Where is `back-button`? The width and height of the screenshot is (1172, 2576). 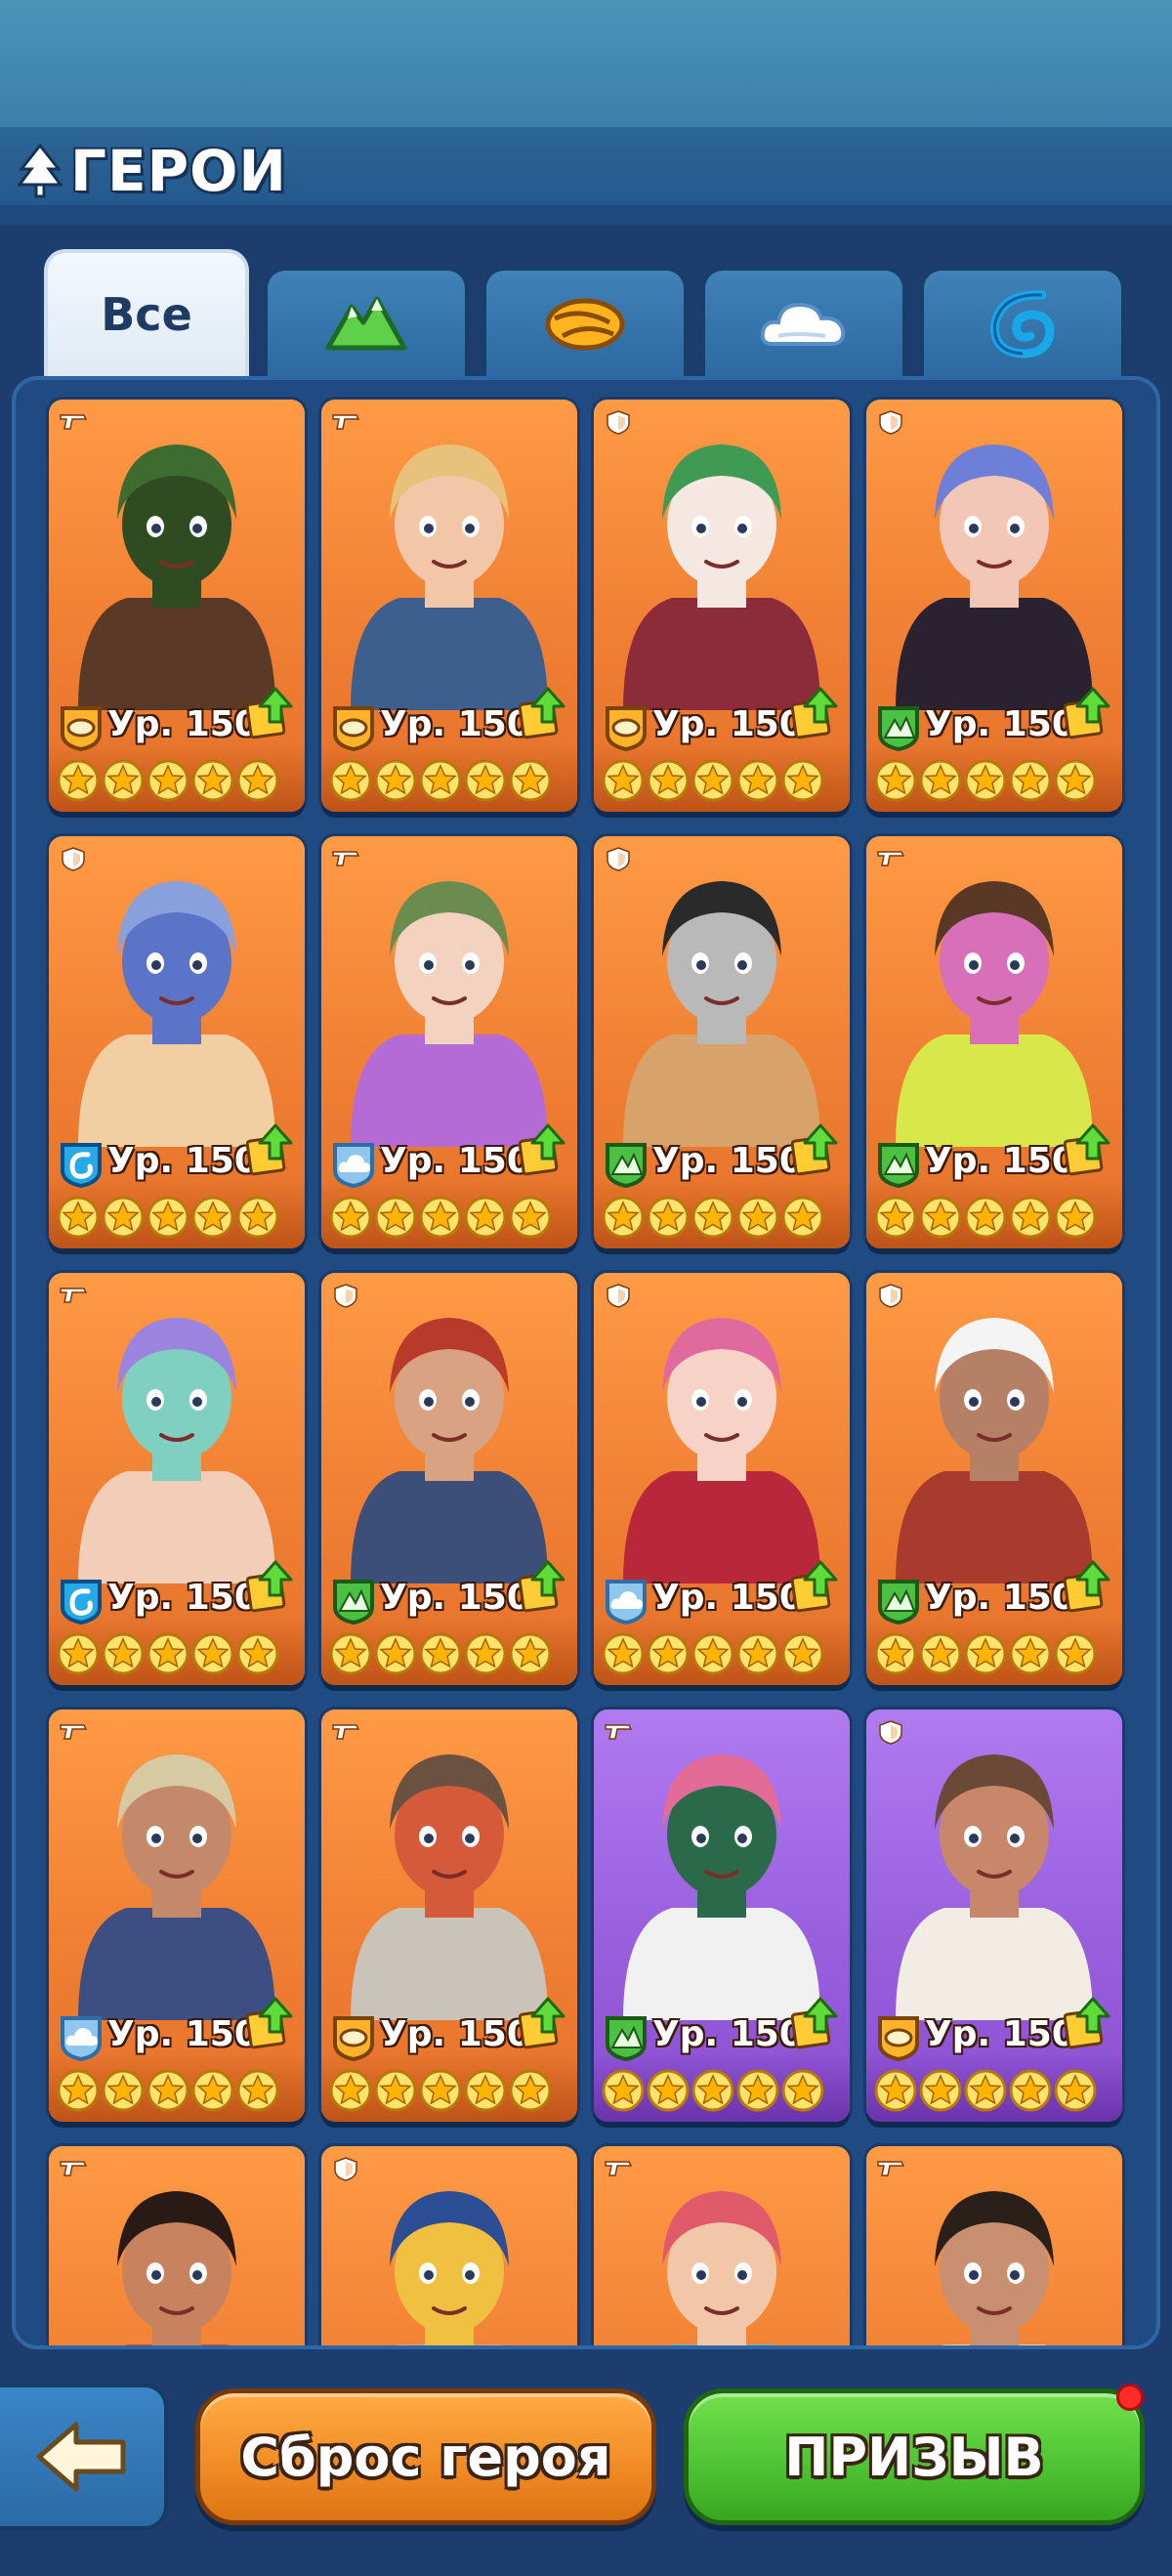 back-button is located at coordinates (84, 2457).